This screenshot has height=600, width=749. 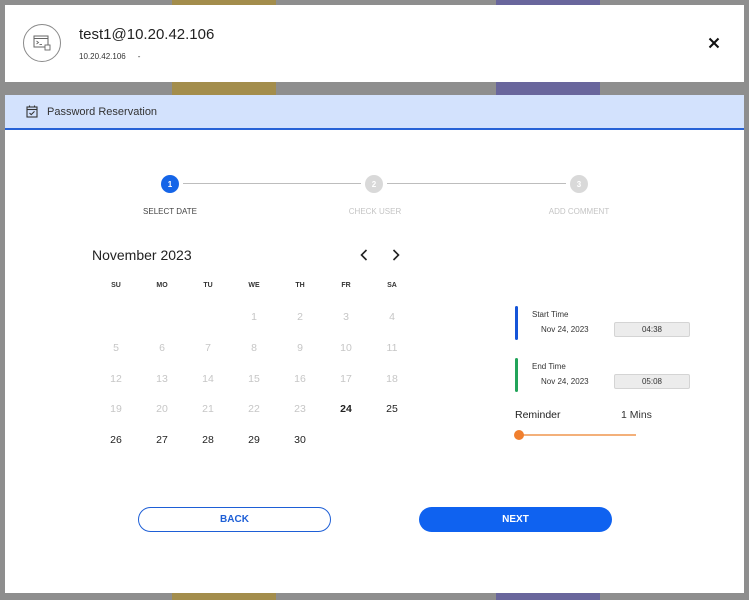 I want to click on calendar-day: 27, so click(x=162, y=440).